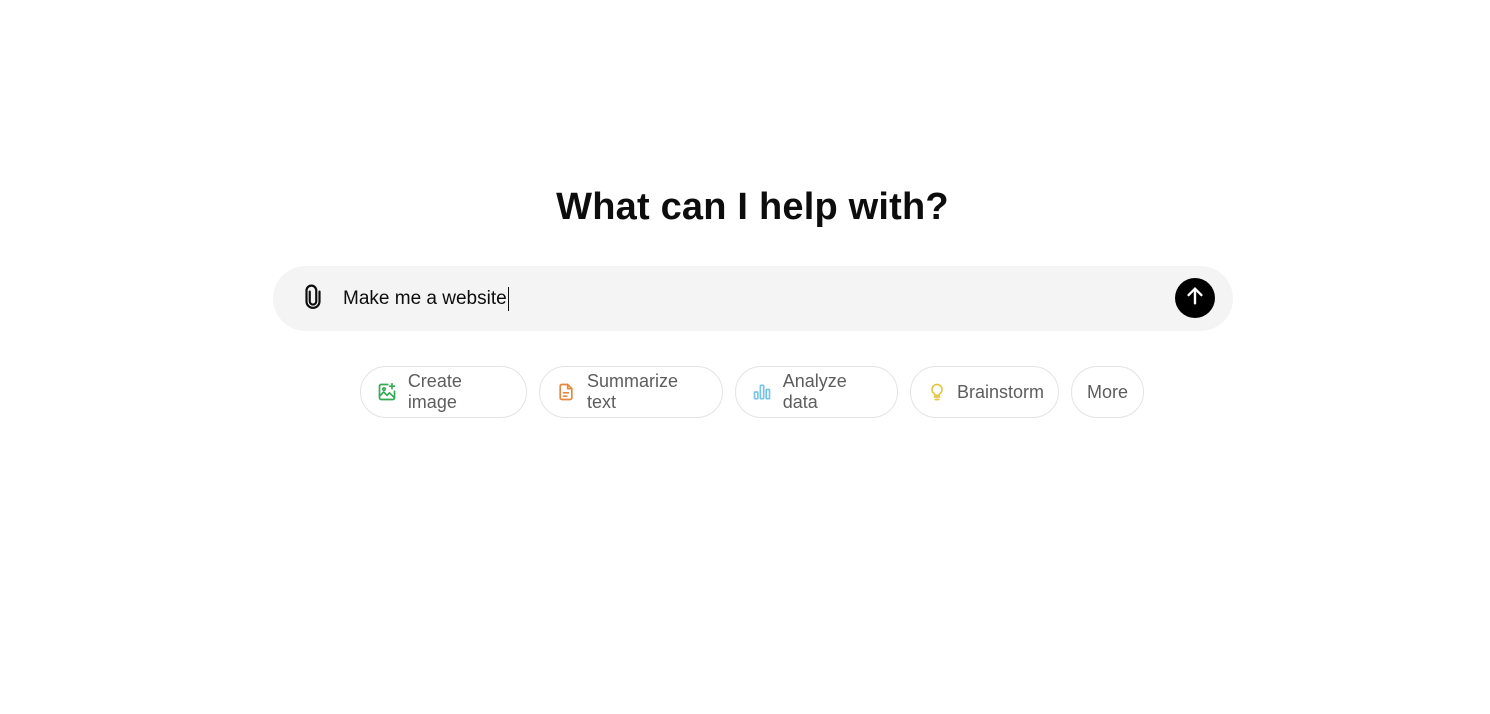 The height and width of the screenshot is (714, 1490). I want to click on send-button, so click(1195, 298).